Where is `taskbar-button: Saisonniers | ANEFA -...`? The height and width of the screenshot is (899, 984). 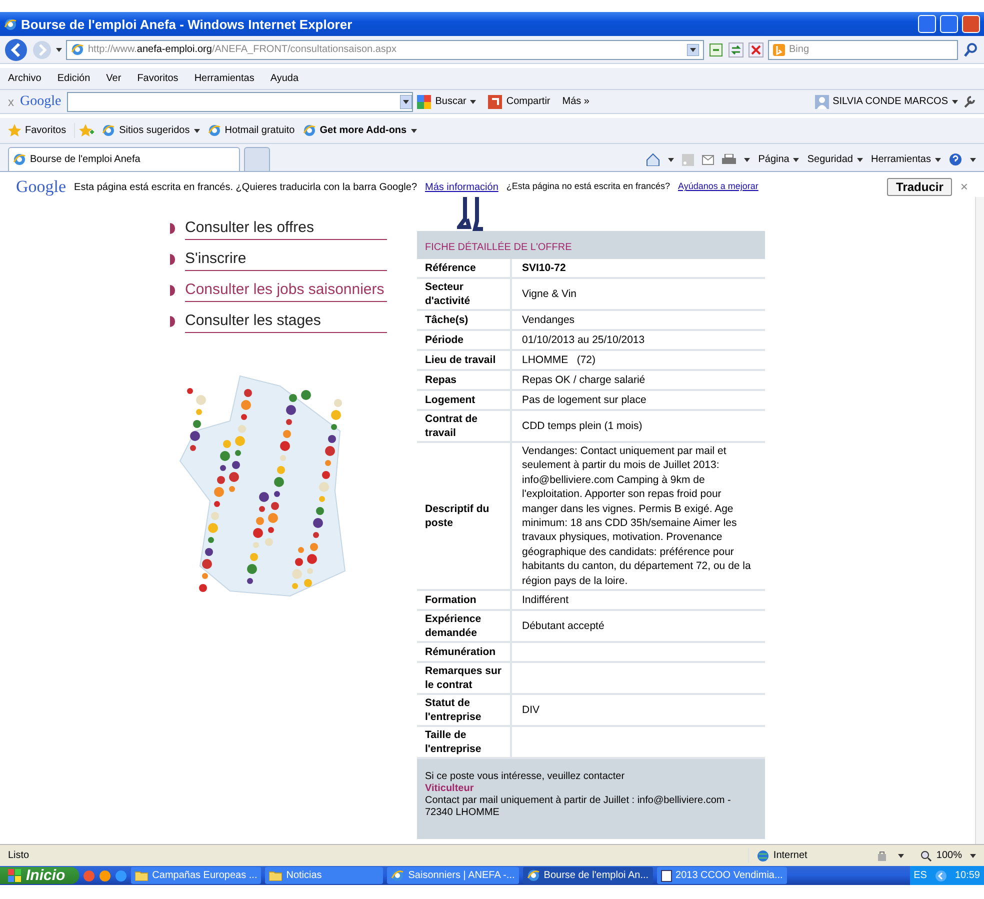 taskbar-button: Saisonniers | ANEFA -... is located at coordinates (453, 875).